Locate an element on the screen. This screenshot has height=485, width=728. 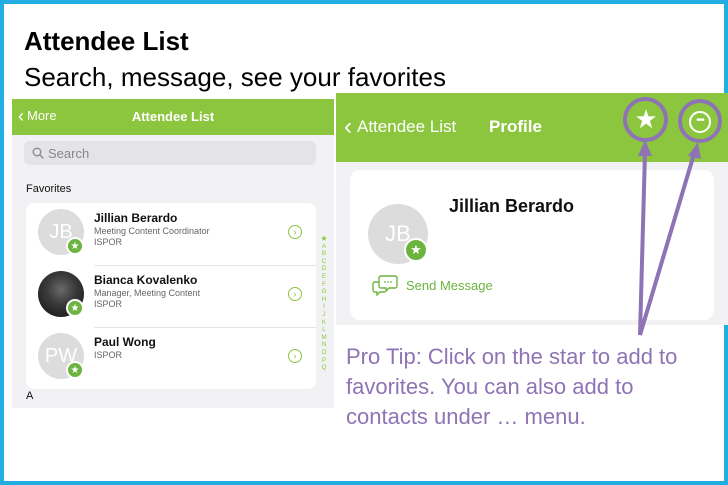
arrow-to-star is located at coordinates (642, 243).